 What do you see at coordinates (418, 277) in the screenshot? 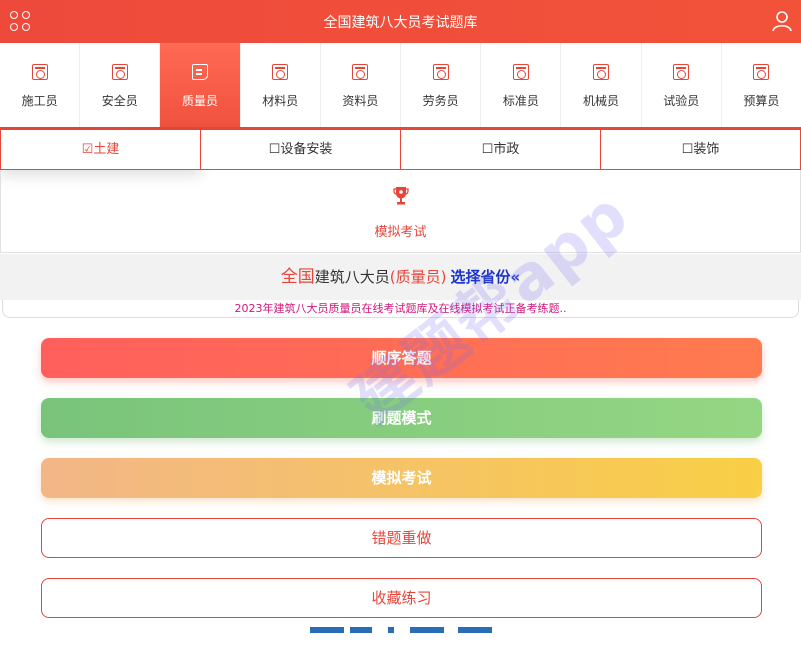
I see `role-name: (质量员)` at bounding box center [418, 277].